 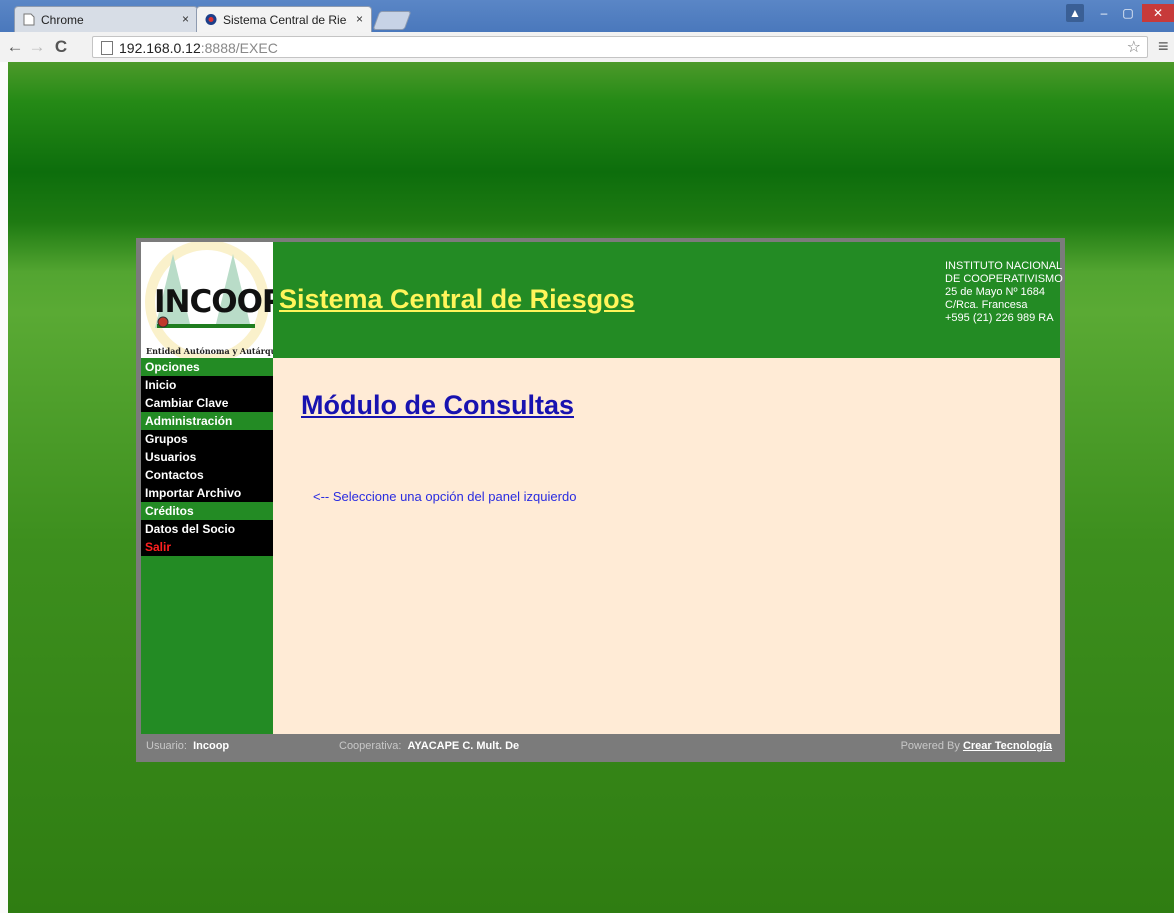 I want to click on window-close-icon: ✕, so click(x=1158, y=13).